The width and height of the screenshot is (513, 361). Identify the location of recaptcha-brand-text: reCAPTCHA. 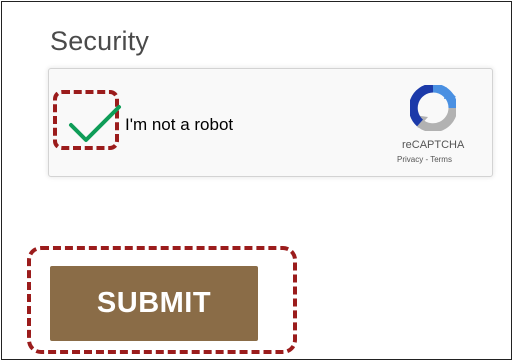
(433, 145).